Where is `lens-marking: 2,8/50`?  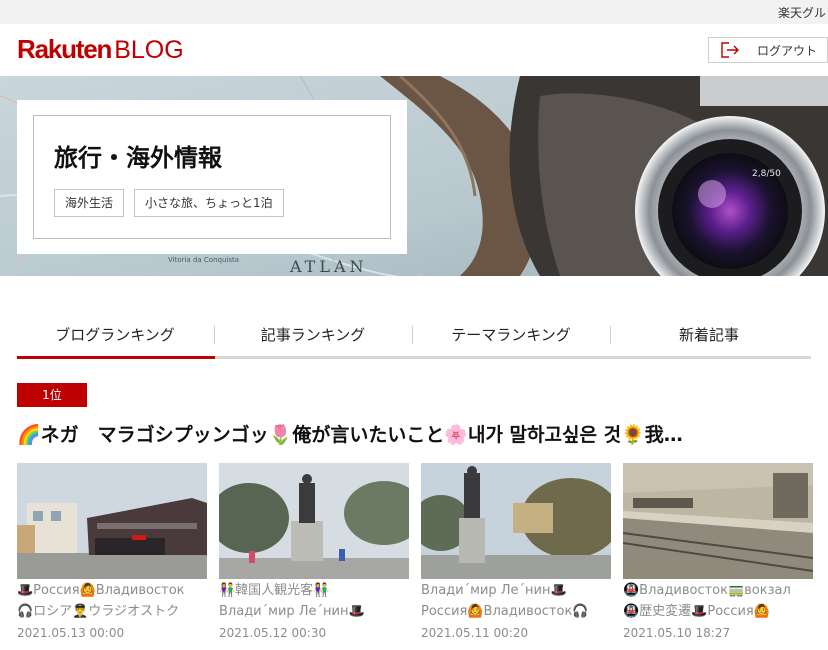 lens-marking: 2,8/50 is located at coordinates (766, 174).